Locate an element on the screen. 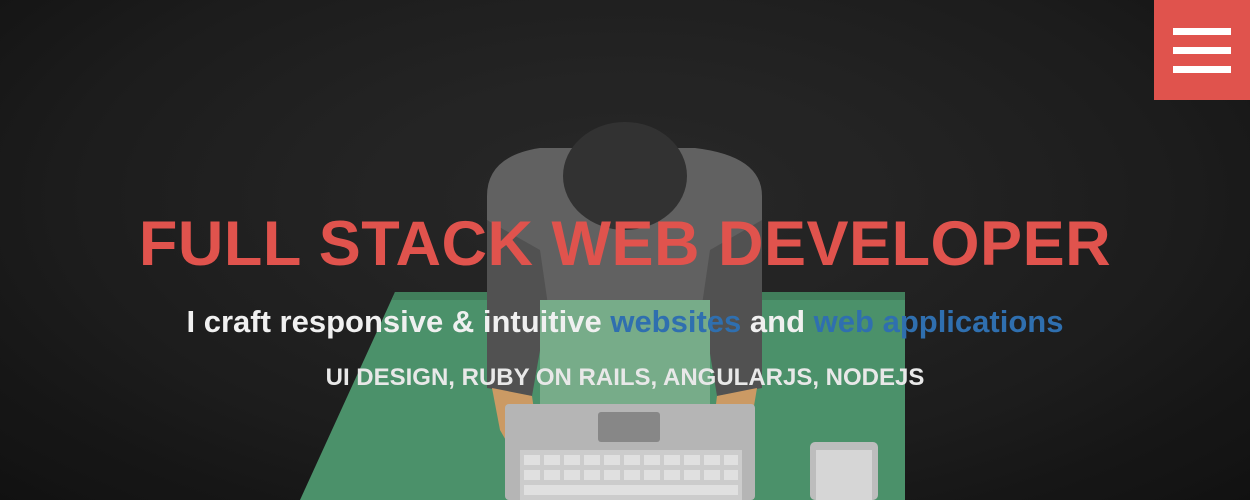 The height and width of the screenshot is (500, 1250). page-title: FULL STACK WEB DEVELOPER is located at coordinates (625, 244).